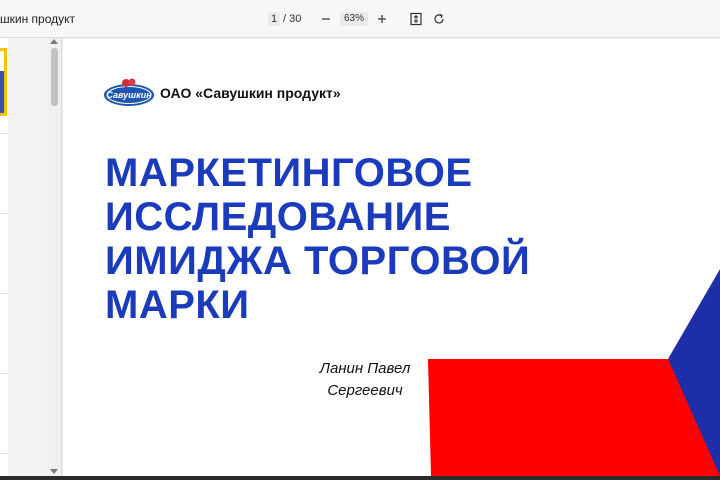 The width and height of the screenshot is (720, 480). Describe the element at coordinates (31, 259) in the screenshot. I see `thumbnail-panel` at that location.